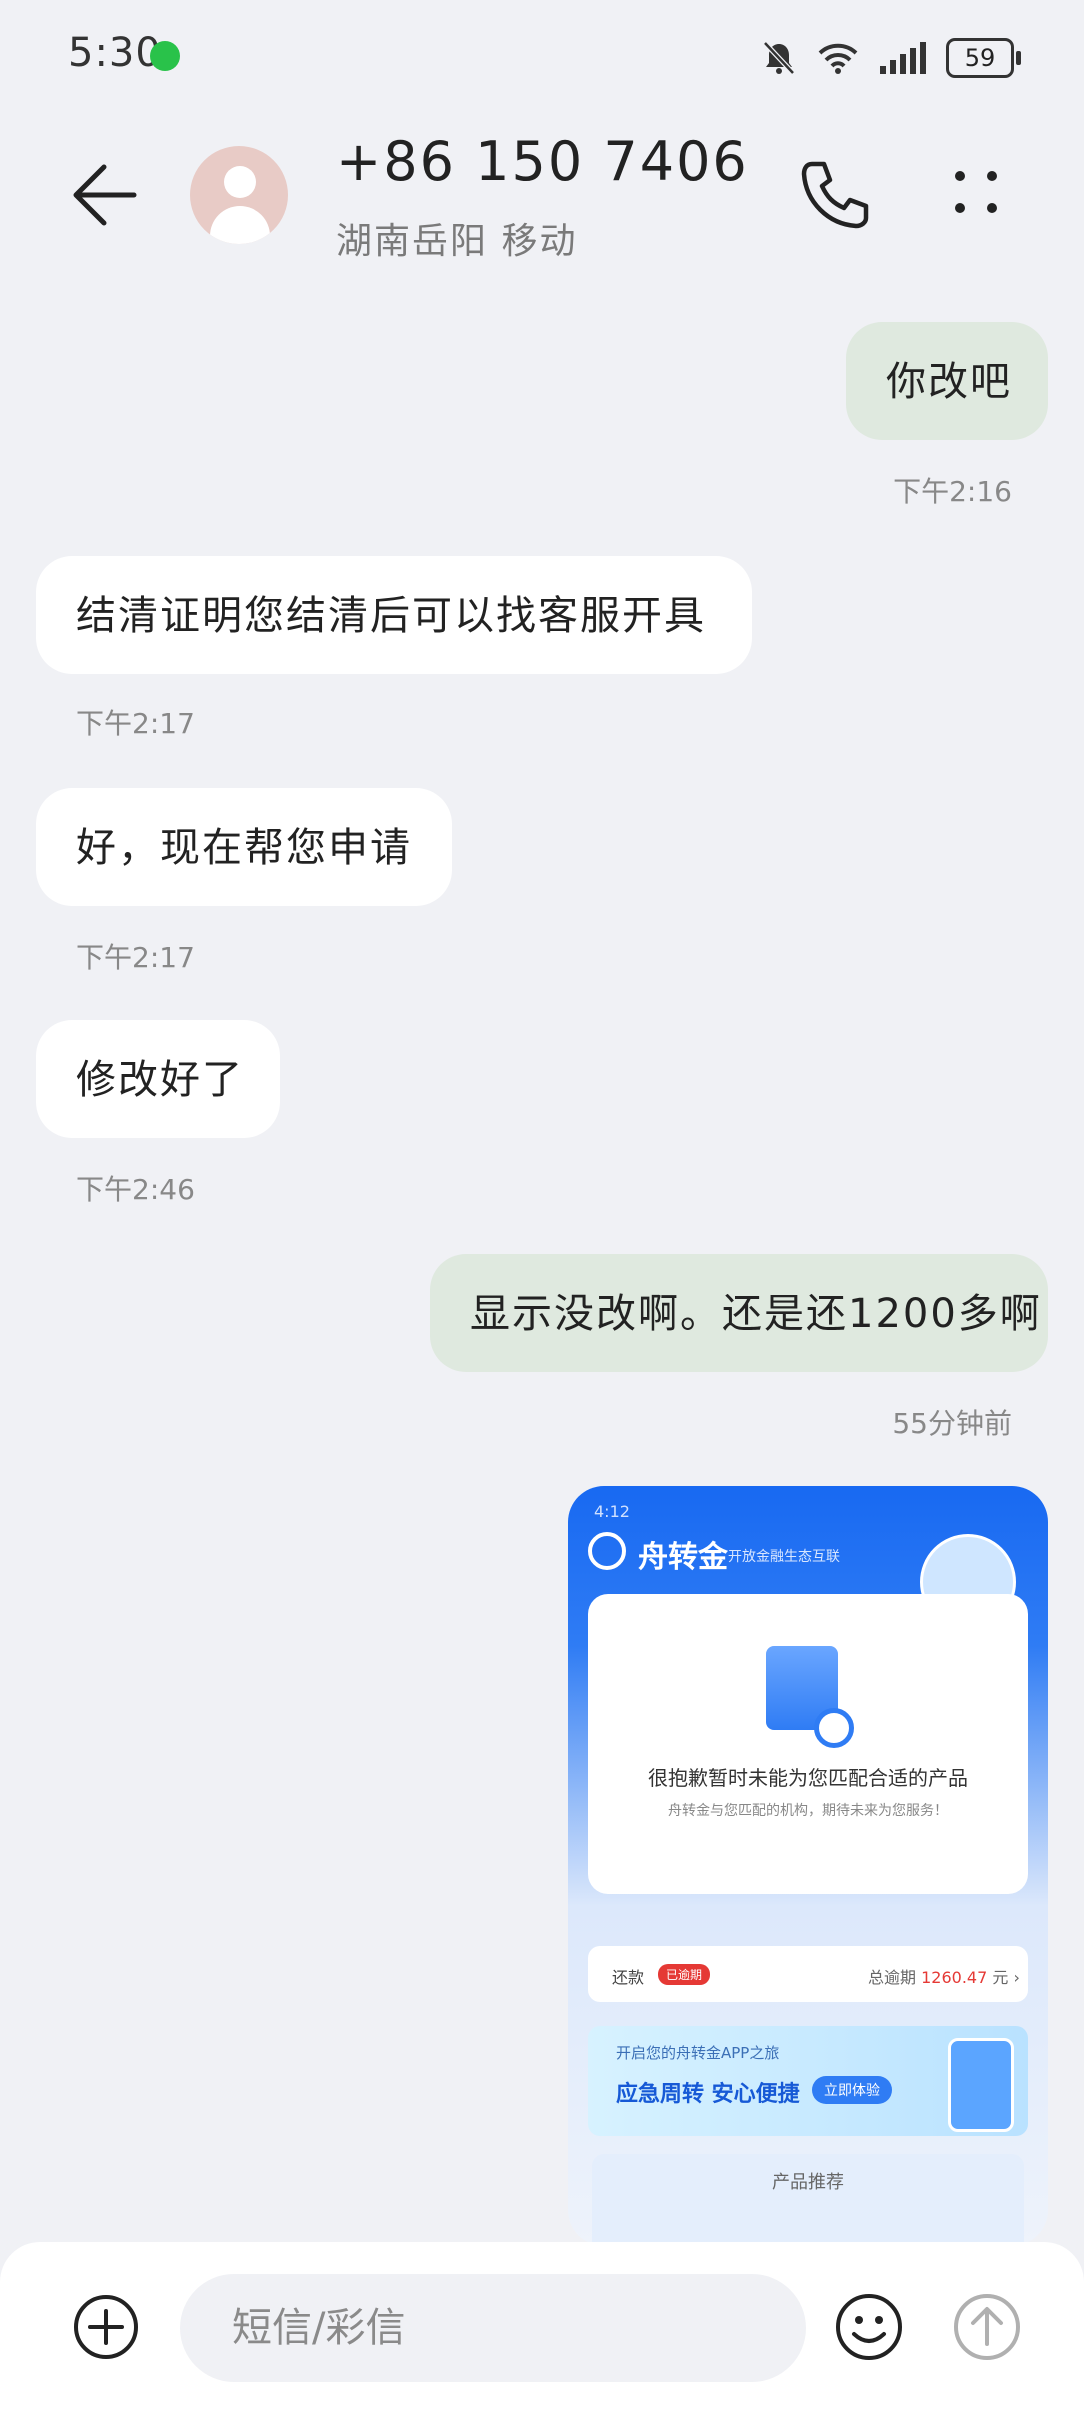 The image size is (1084, 2412). What do you see at coordinates (457, 241) in the screenshot?
I see `contact-location: 湖南岳阳 移动` at bounding box center [457, 241].